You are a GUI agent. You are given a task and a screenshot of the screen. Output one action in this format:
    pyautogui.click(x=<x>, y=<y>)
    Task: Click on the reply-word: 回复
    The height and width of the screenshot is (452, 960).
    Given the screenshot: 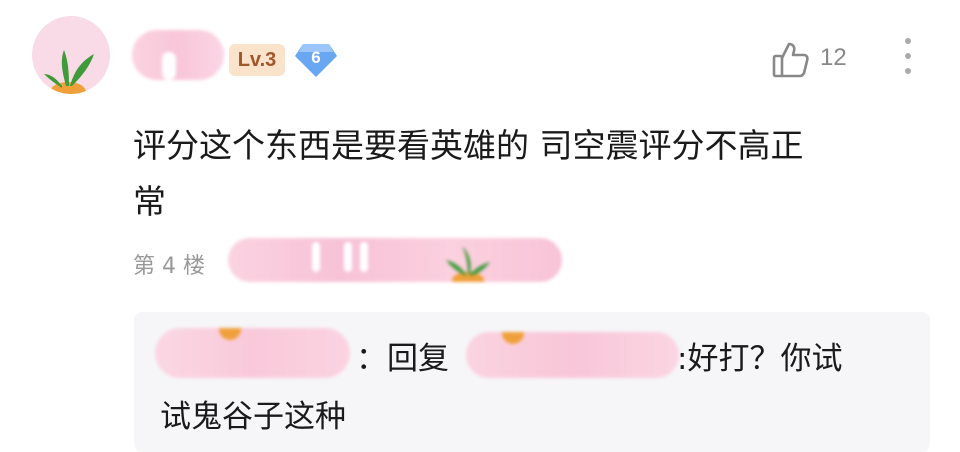 What is the action you would take?
    pyautogui.click(x=418, y=359)
    